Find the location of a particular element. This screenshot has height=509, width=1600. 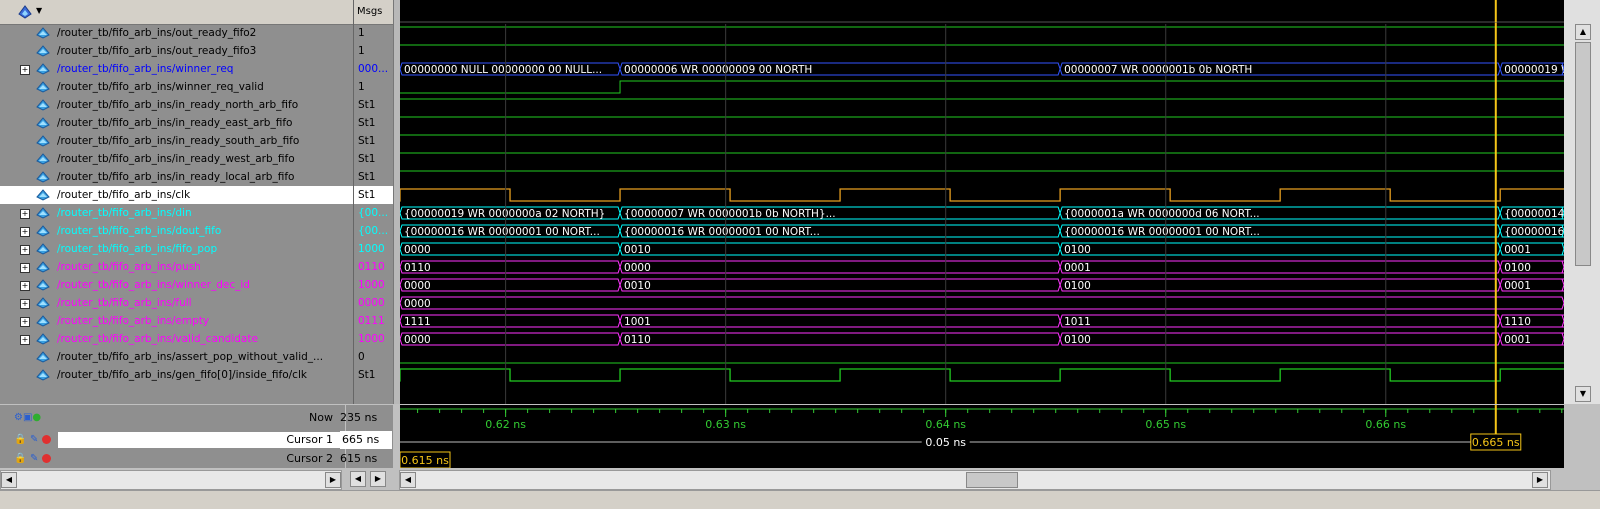

bus-value: 0010 is located at coordinates (637, 250).